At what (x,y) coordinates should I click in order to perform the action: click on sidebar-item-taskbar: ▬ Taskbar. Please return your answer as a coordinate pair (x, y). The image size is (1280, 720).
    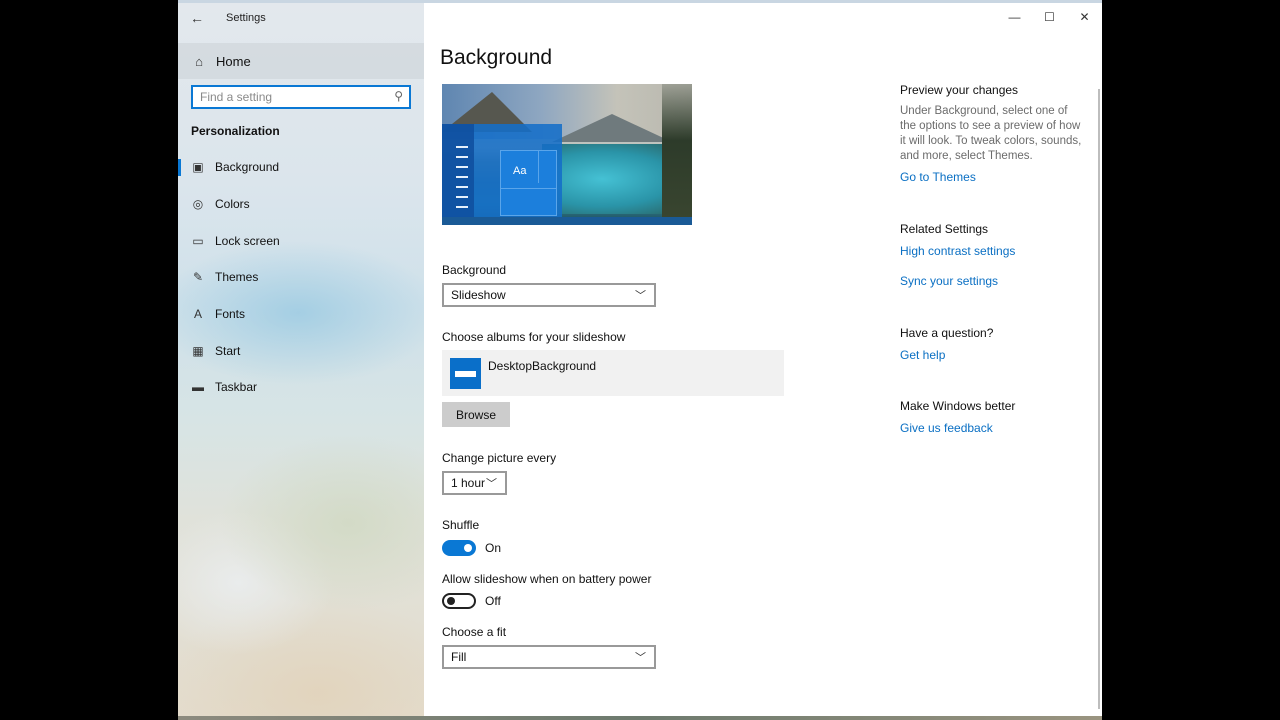
    Looking at the image, I should click on (301, 387).